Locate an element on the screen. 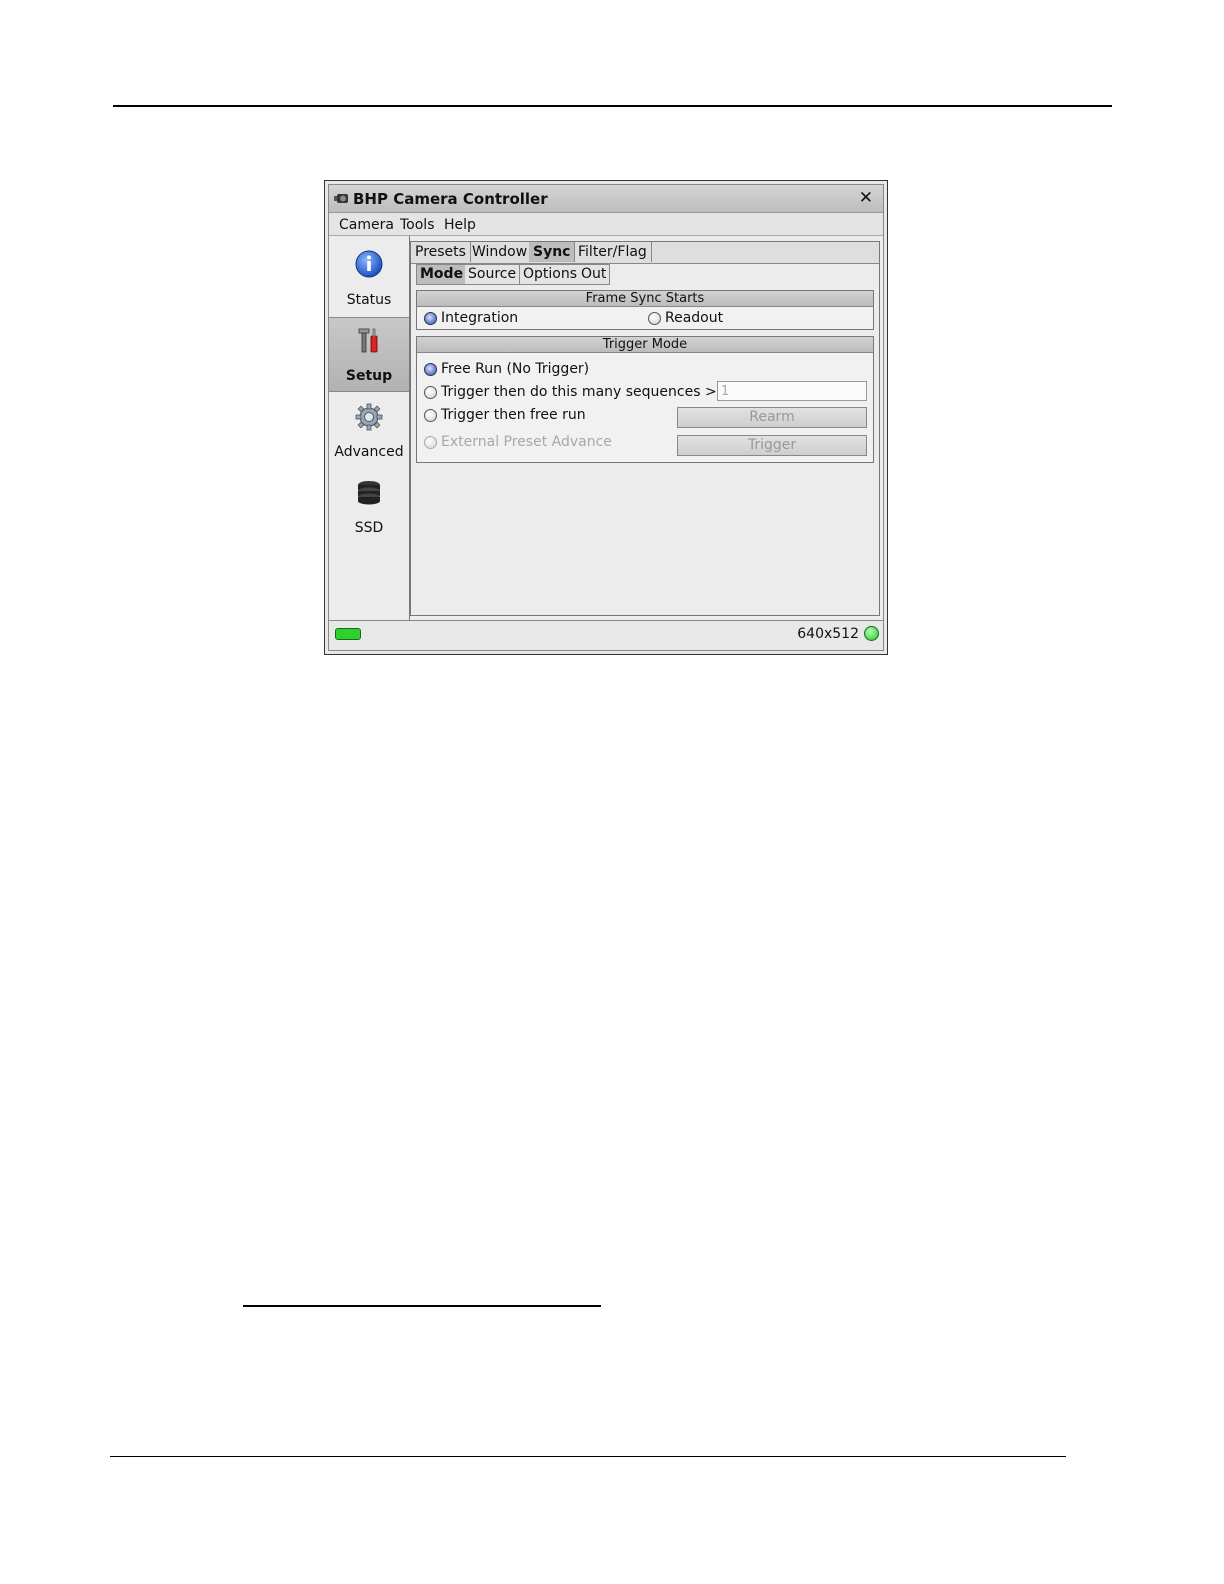 The image size is (1224, 1584). sidebar-item-label: Advanced is located at coordinates (369, 452).